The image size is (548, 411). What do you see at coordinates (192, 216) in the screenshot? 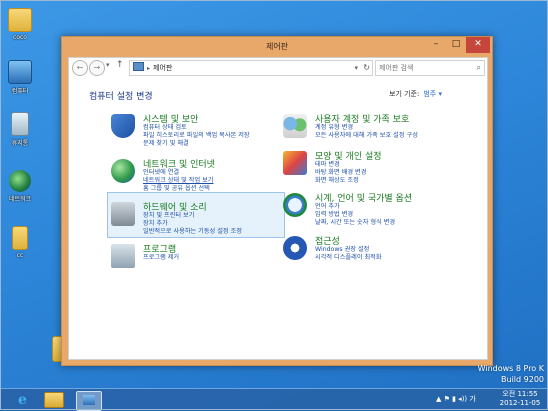
I see `category-link: 장치 및 프린터 보기` at bounding box center [192, 216].